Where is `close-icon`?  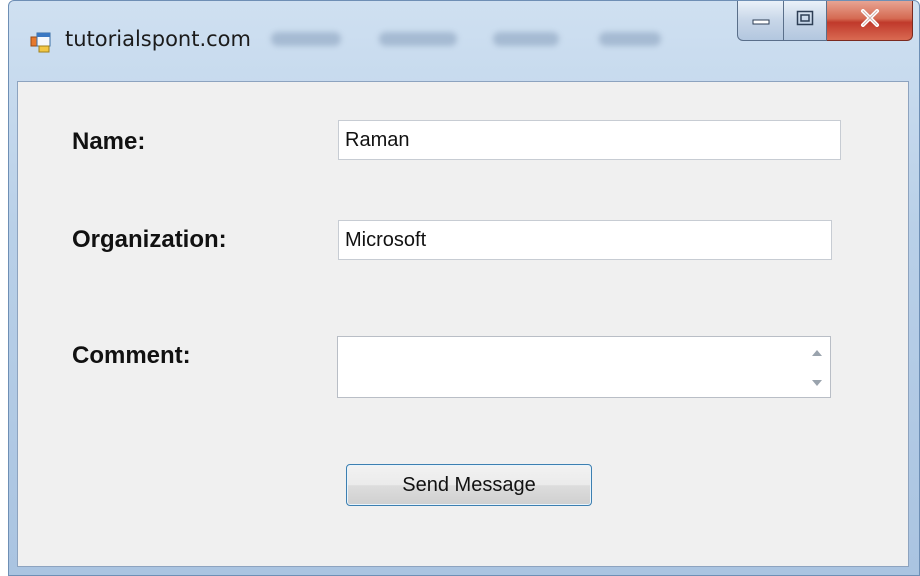
close-icon is located at coordinates (870, 20).